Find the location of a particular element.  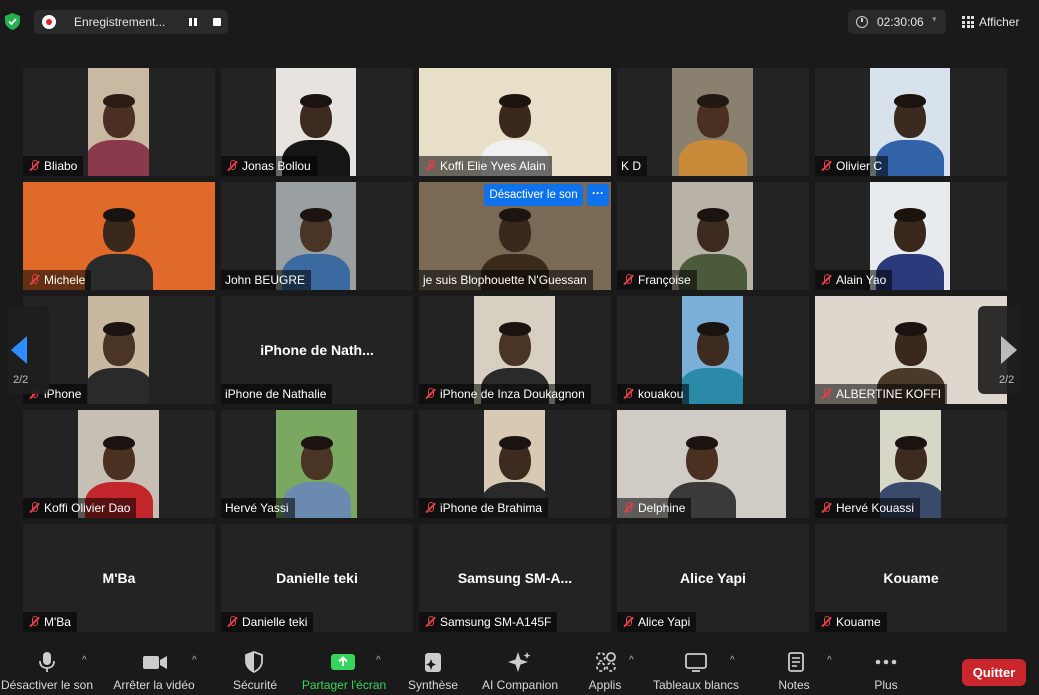

tile-more-button: ··· is located at coordinates (598, 195).